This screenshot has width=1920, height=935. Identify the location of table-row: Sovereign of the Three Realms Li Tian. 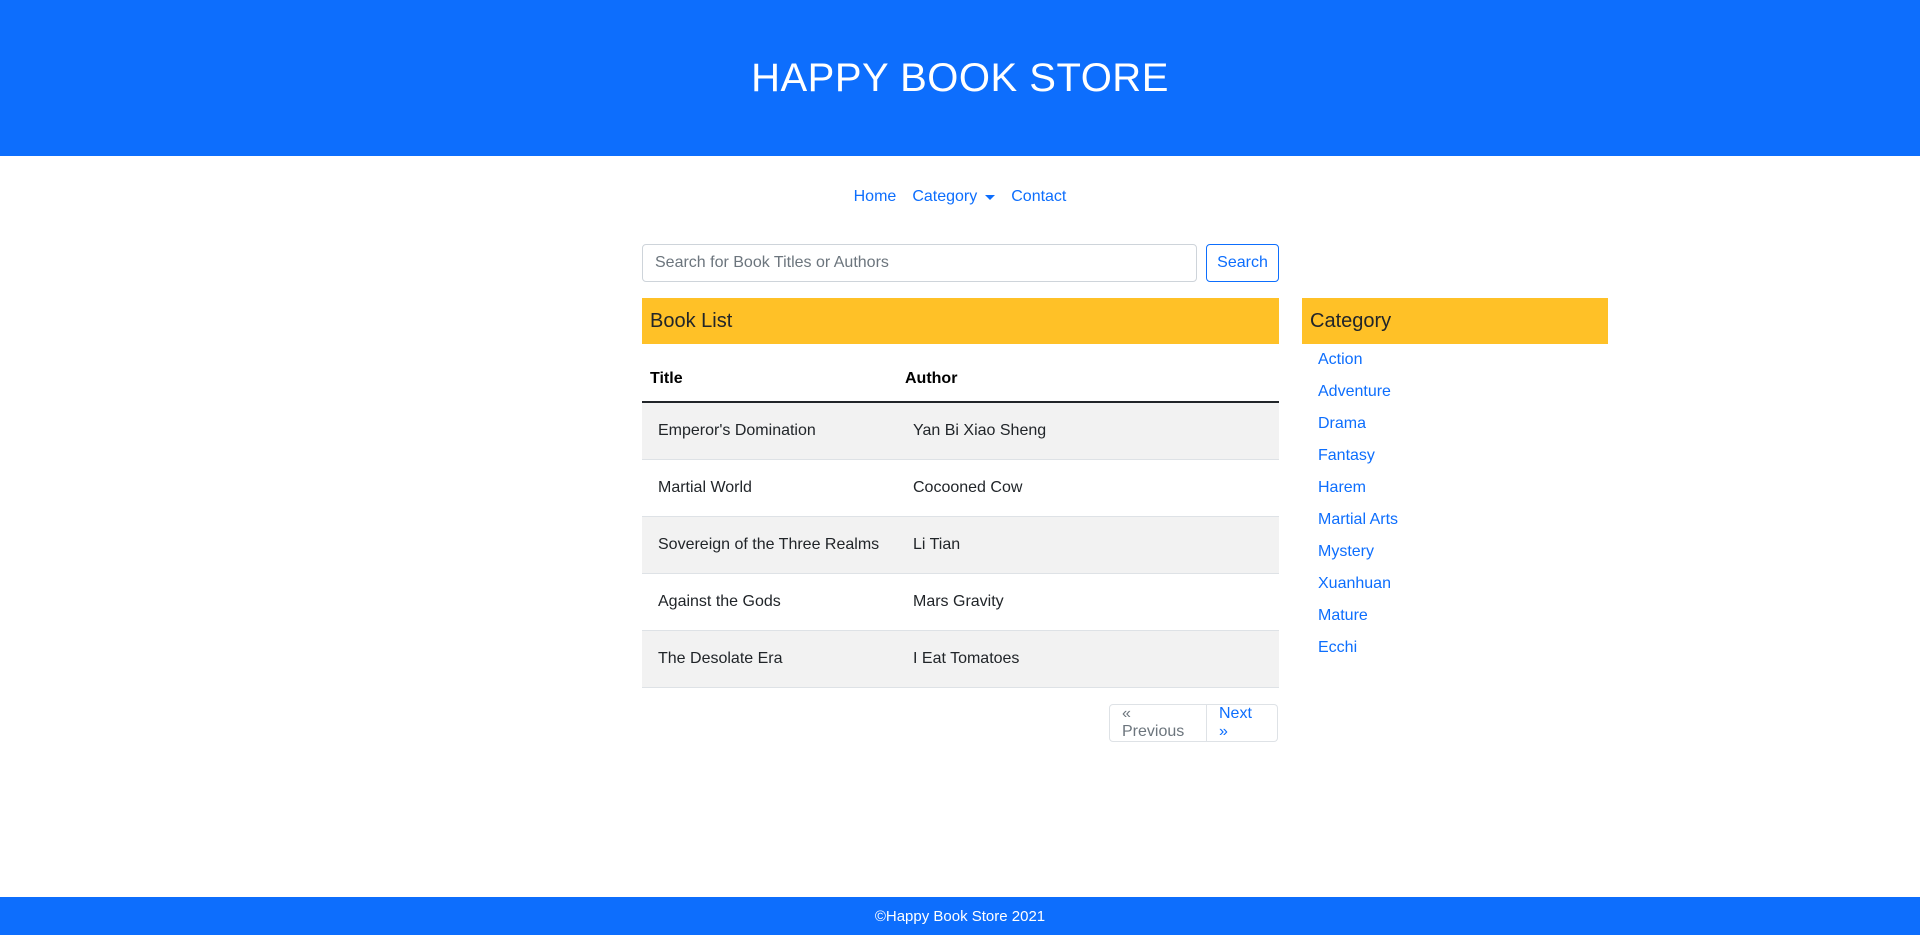
(960, 545).